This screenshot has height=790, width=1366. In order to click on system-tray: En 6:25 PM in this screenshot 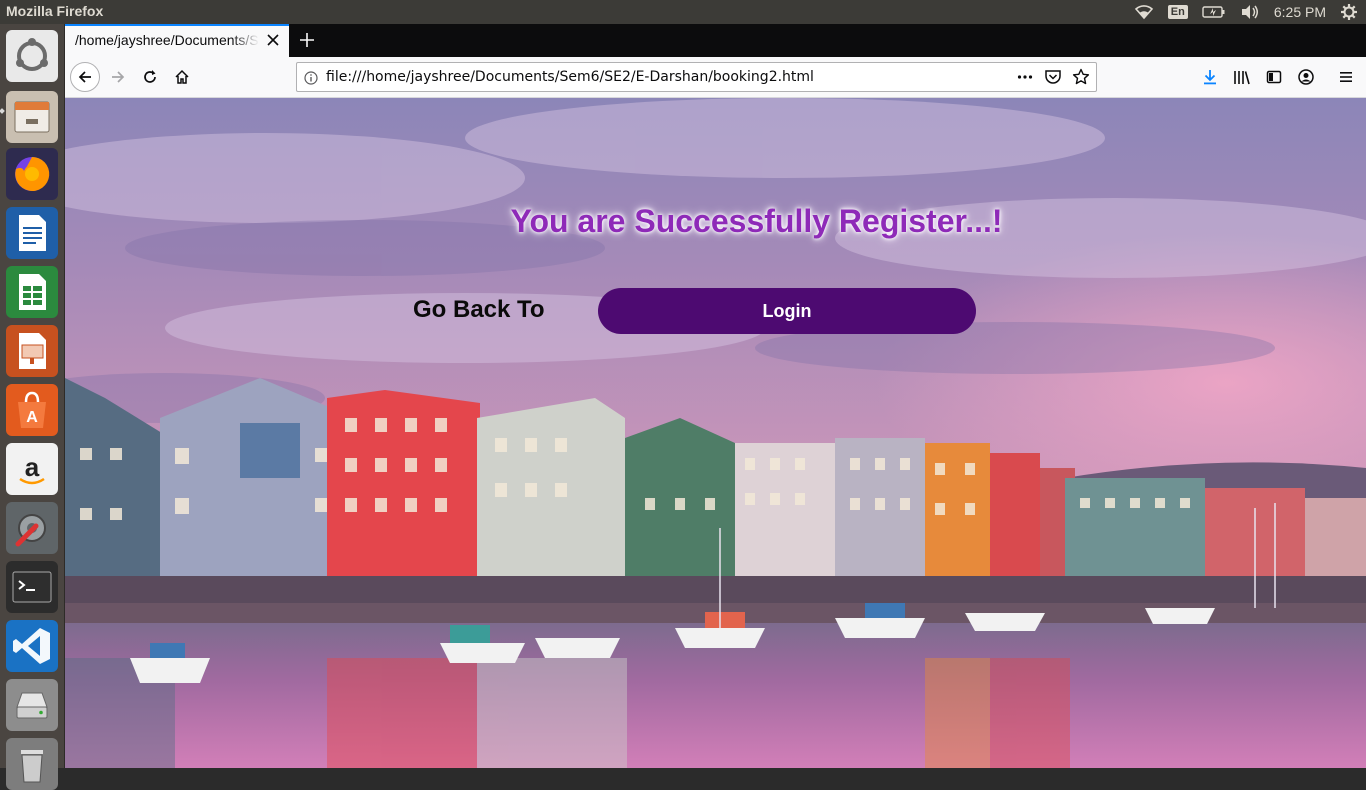, I will do `click(1246, 12)`.